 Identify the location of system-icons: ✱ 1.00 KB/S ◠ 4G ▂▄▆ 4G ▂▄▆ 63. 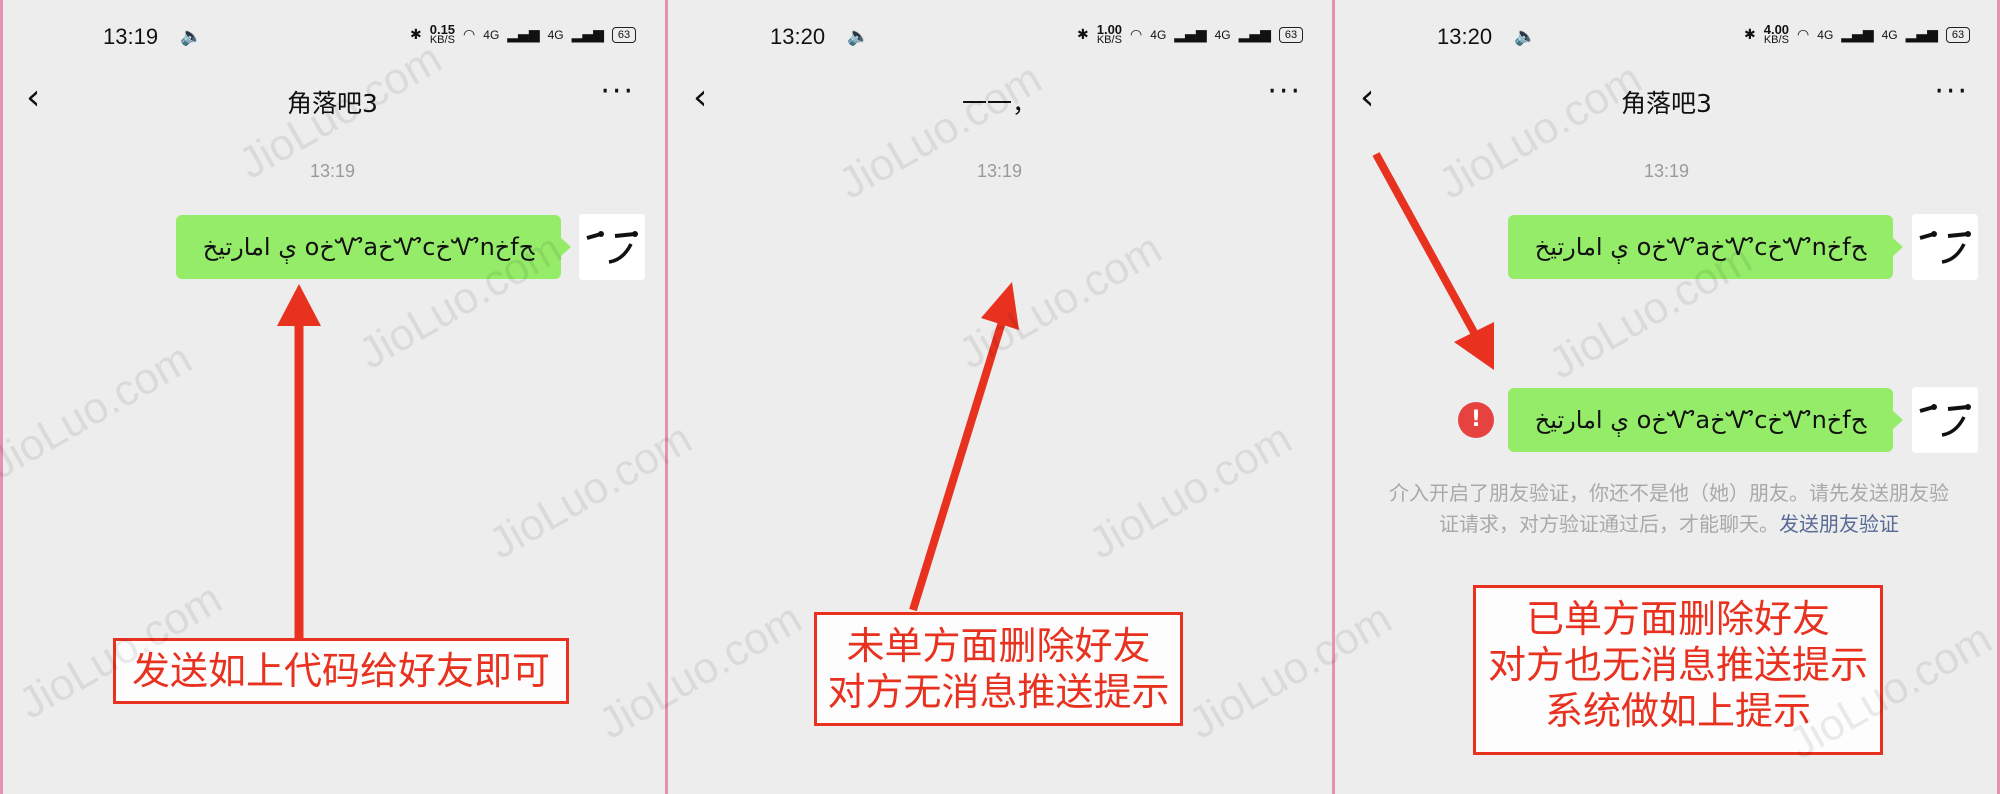
(1190, 34).